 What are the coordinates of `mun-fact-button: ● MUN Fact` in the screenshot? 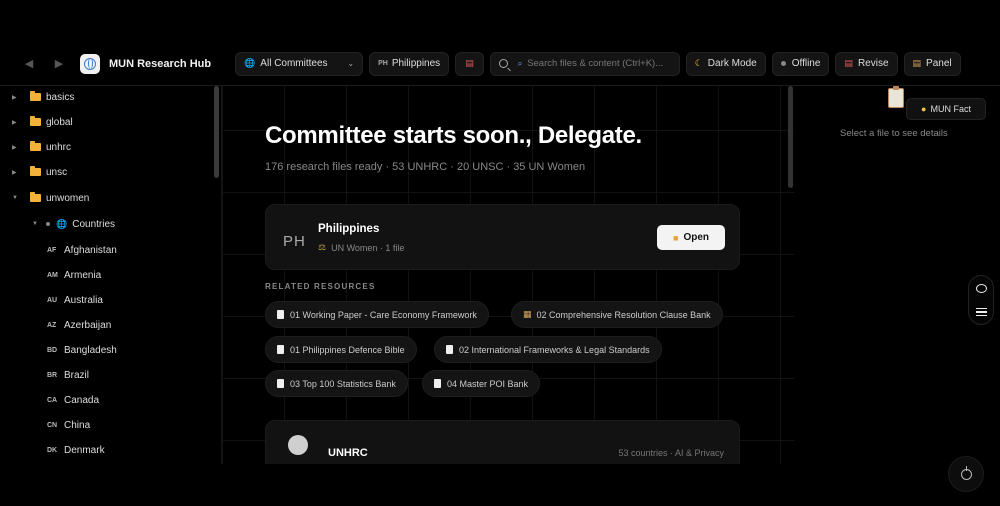 It's located at (946, 109).